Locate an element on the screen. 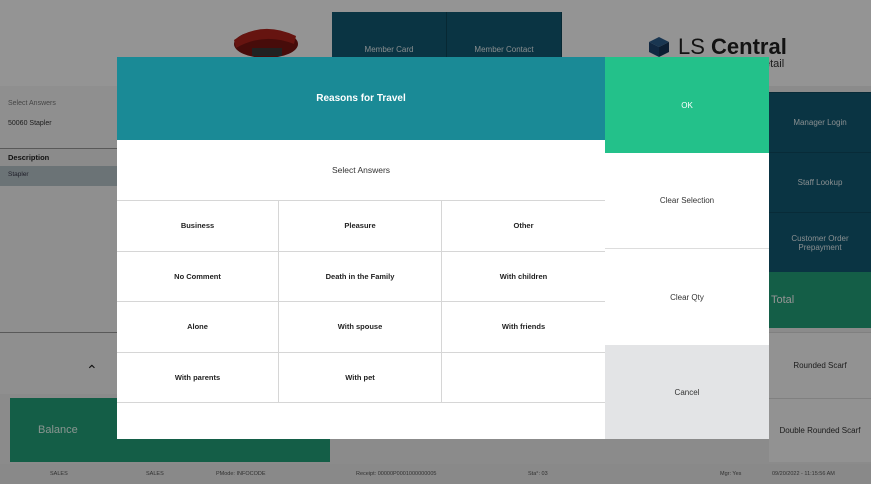 This screenshot has width=871, height=484. answer-with-children: With children is located at coordinates (523, 276).